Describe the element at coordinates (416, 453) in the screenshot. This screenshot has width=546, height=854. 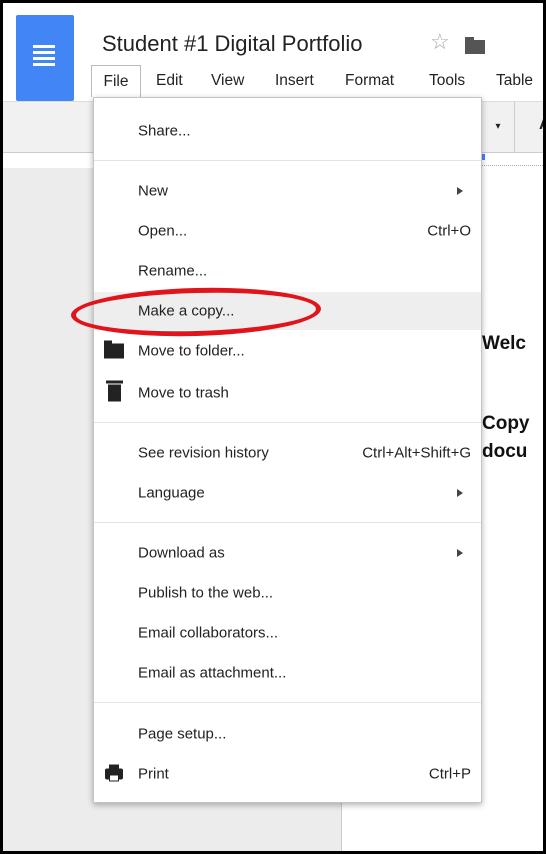
I see `shortcut-label: Ctrl+Alt+Shift+G` at that location.